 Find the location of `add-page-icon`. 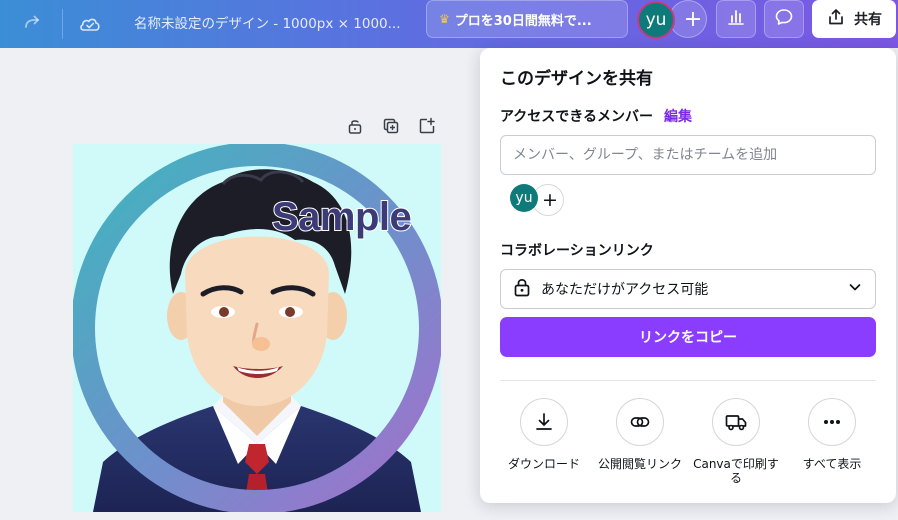

add-page-icon is located at coordinates (427, 126).